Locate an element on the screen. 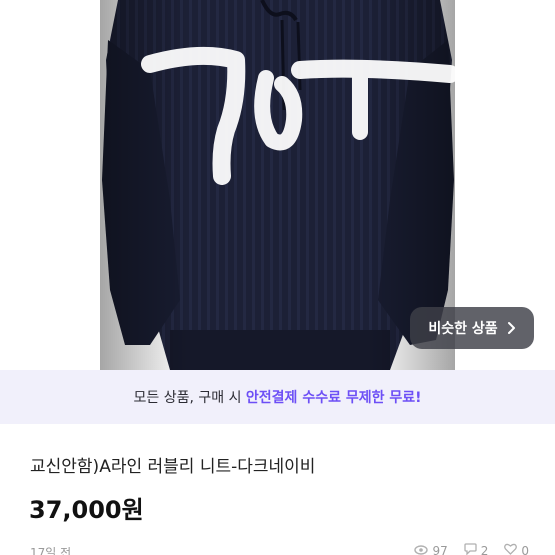  chat-icon is located at coordinates (470, 549).